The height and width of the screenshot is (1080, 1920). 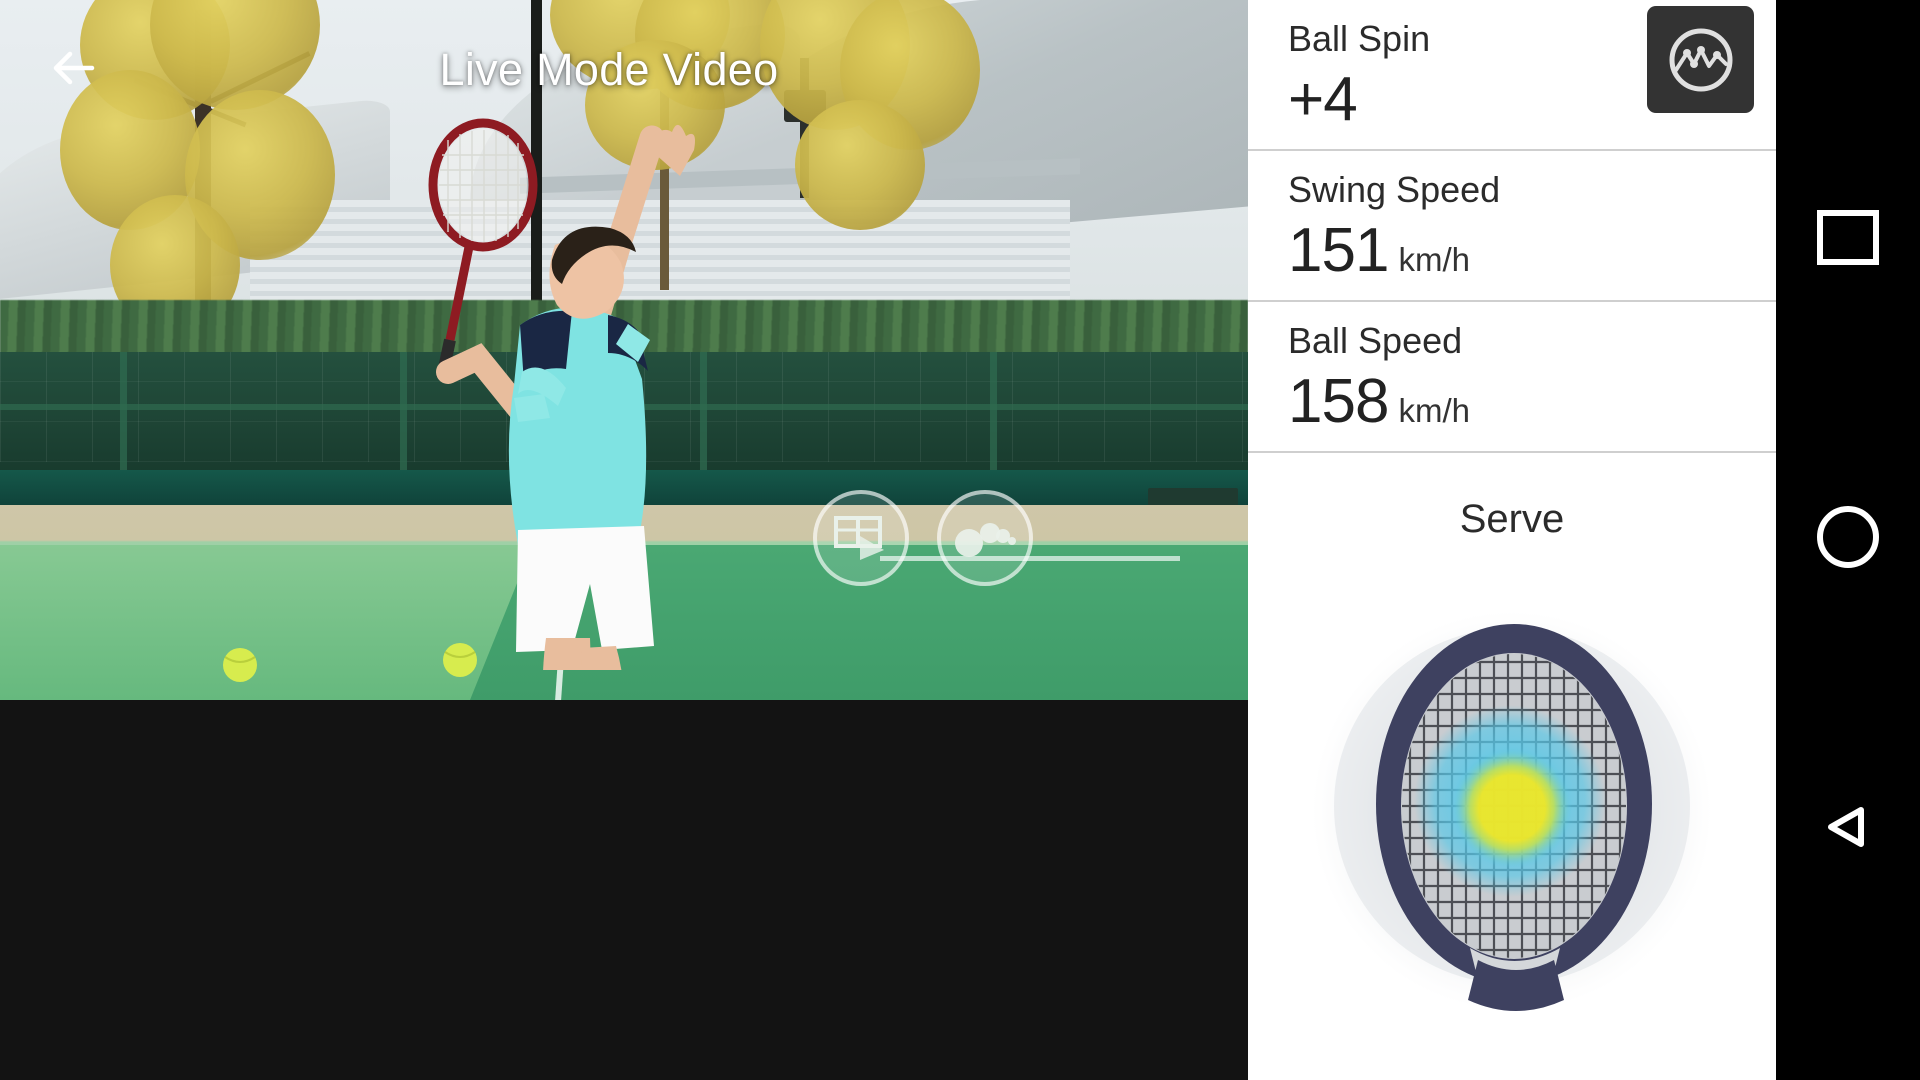 What do you see at coordinates (1394, 189) in the screenshot?
I see `stat-label: Swing Speed` at bounding box center [1394, 189].